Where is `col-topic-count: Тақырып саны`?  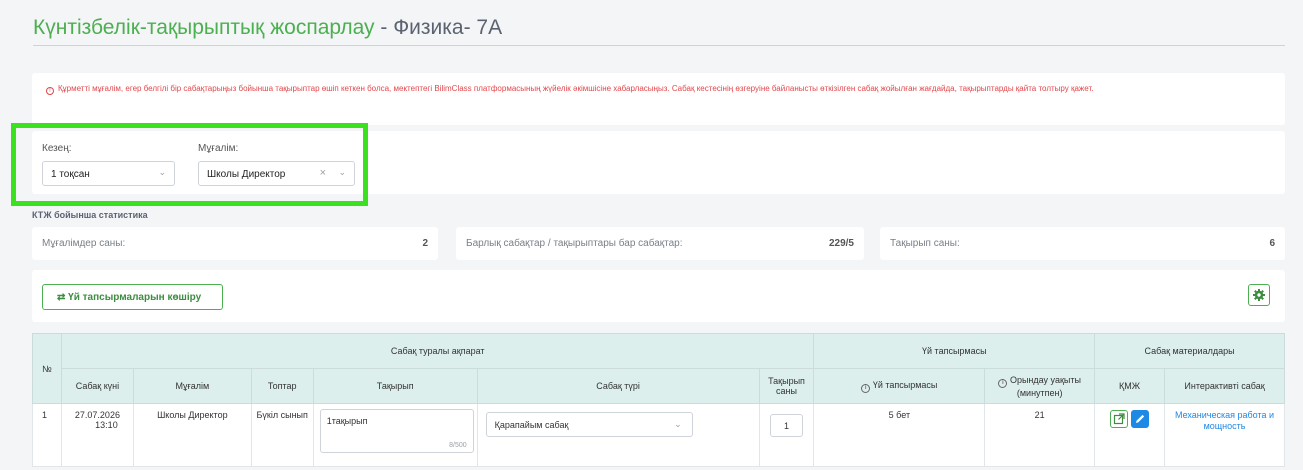 col-topic-count: Тақырып саны is located at coordinates (786, 386).